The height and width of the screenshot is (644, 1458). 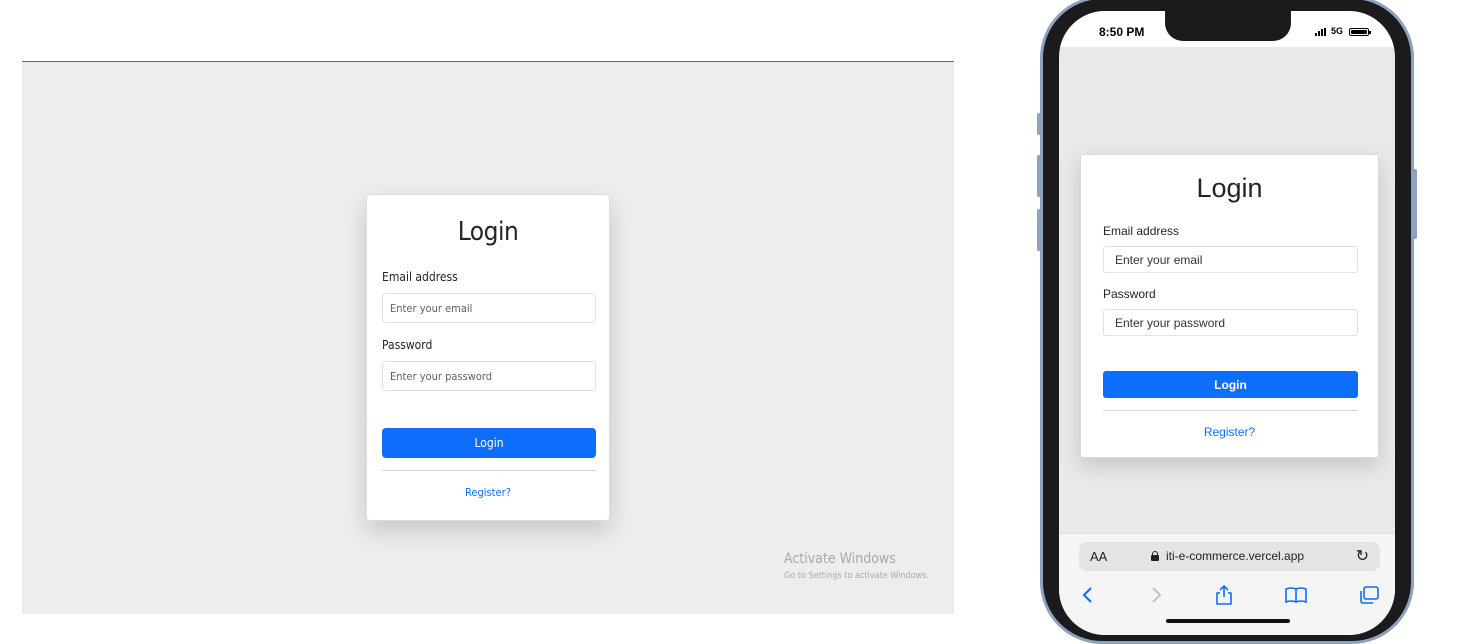 What do you see at coordinates (1228, 621) in the screenshot?
I see `home-indicator` at bounding box center [1228, 621].